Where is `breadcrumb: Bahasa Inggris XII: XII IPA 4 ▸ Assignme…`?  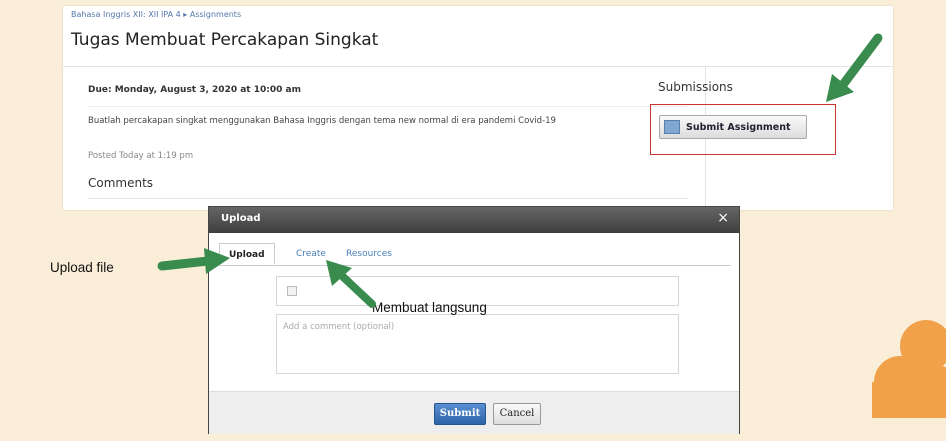 breadcrumb: Bahasa Inggris XII: XII IPA 4 ▸ Assignme… is located at coordinates (156, 14).